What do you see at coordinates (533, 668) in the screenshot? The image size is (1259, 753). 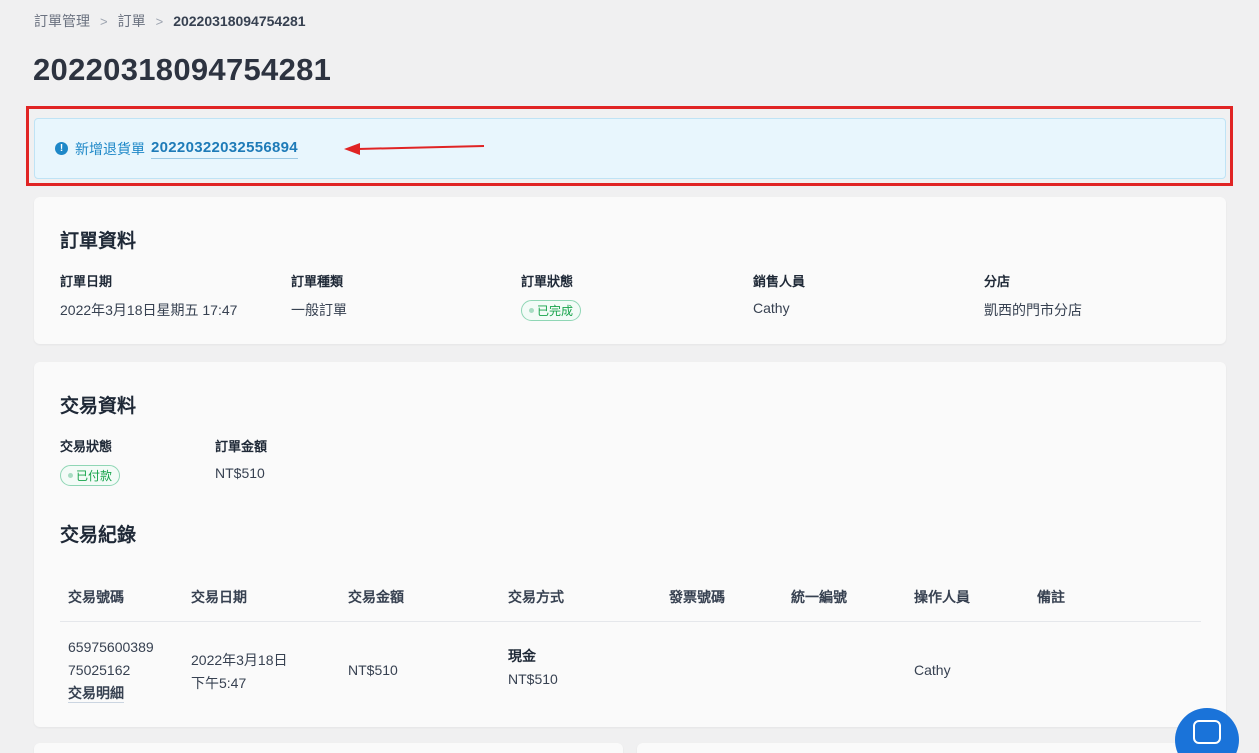 I see `transaction-method-cell: 現金 NT$510` at bounding box center [533, 668].